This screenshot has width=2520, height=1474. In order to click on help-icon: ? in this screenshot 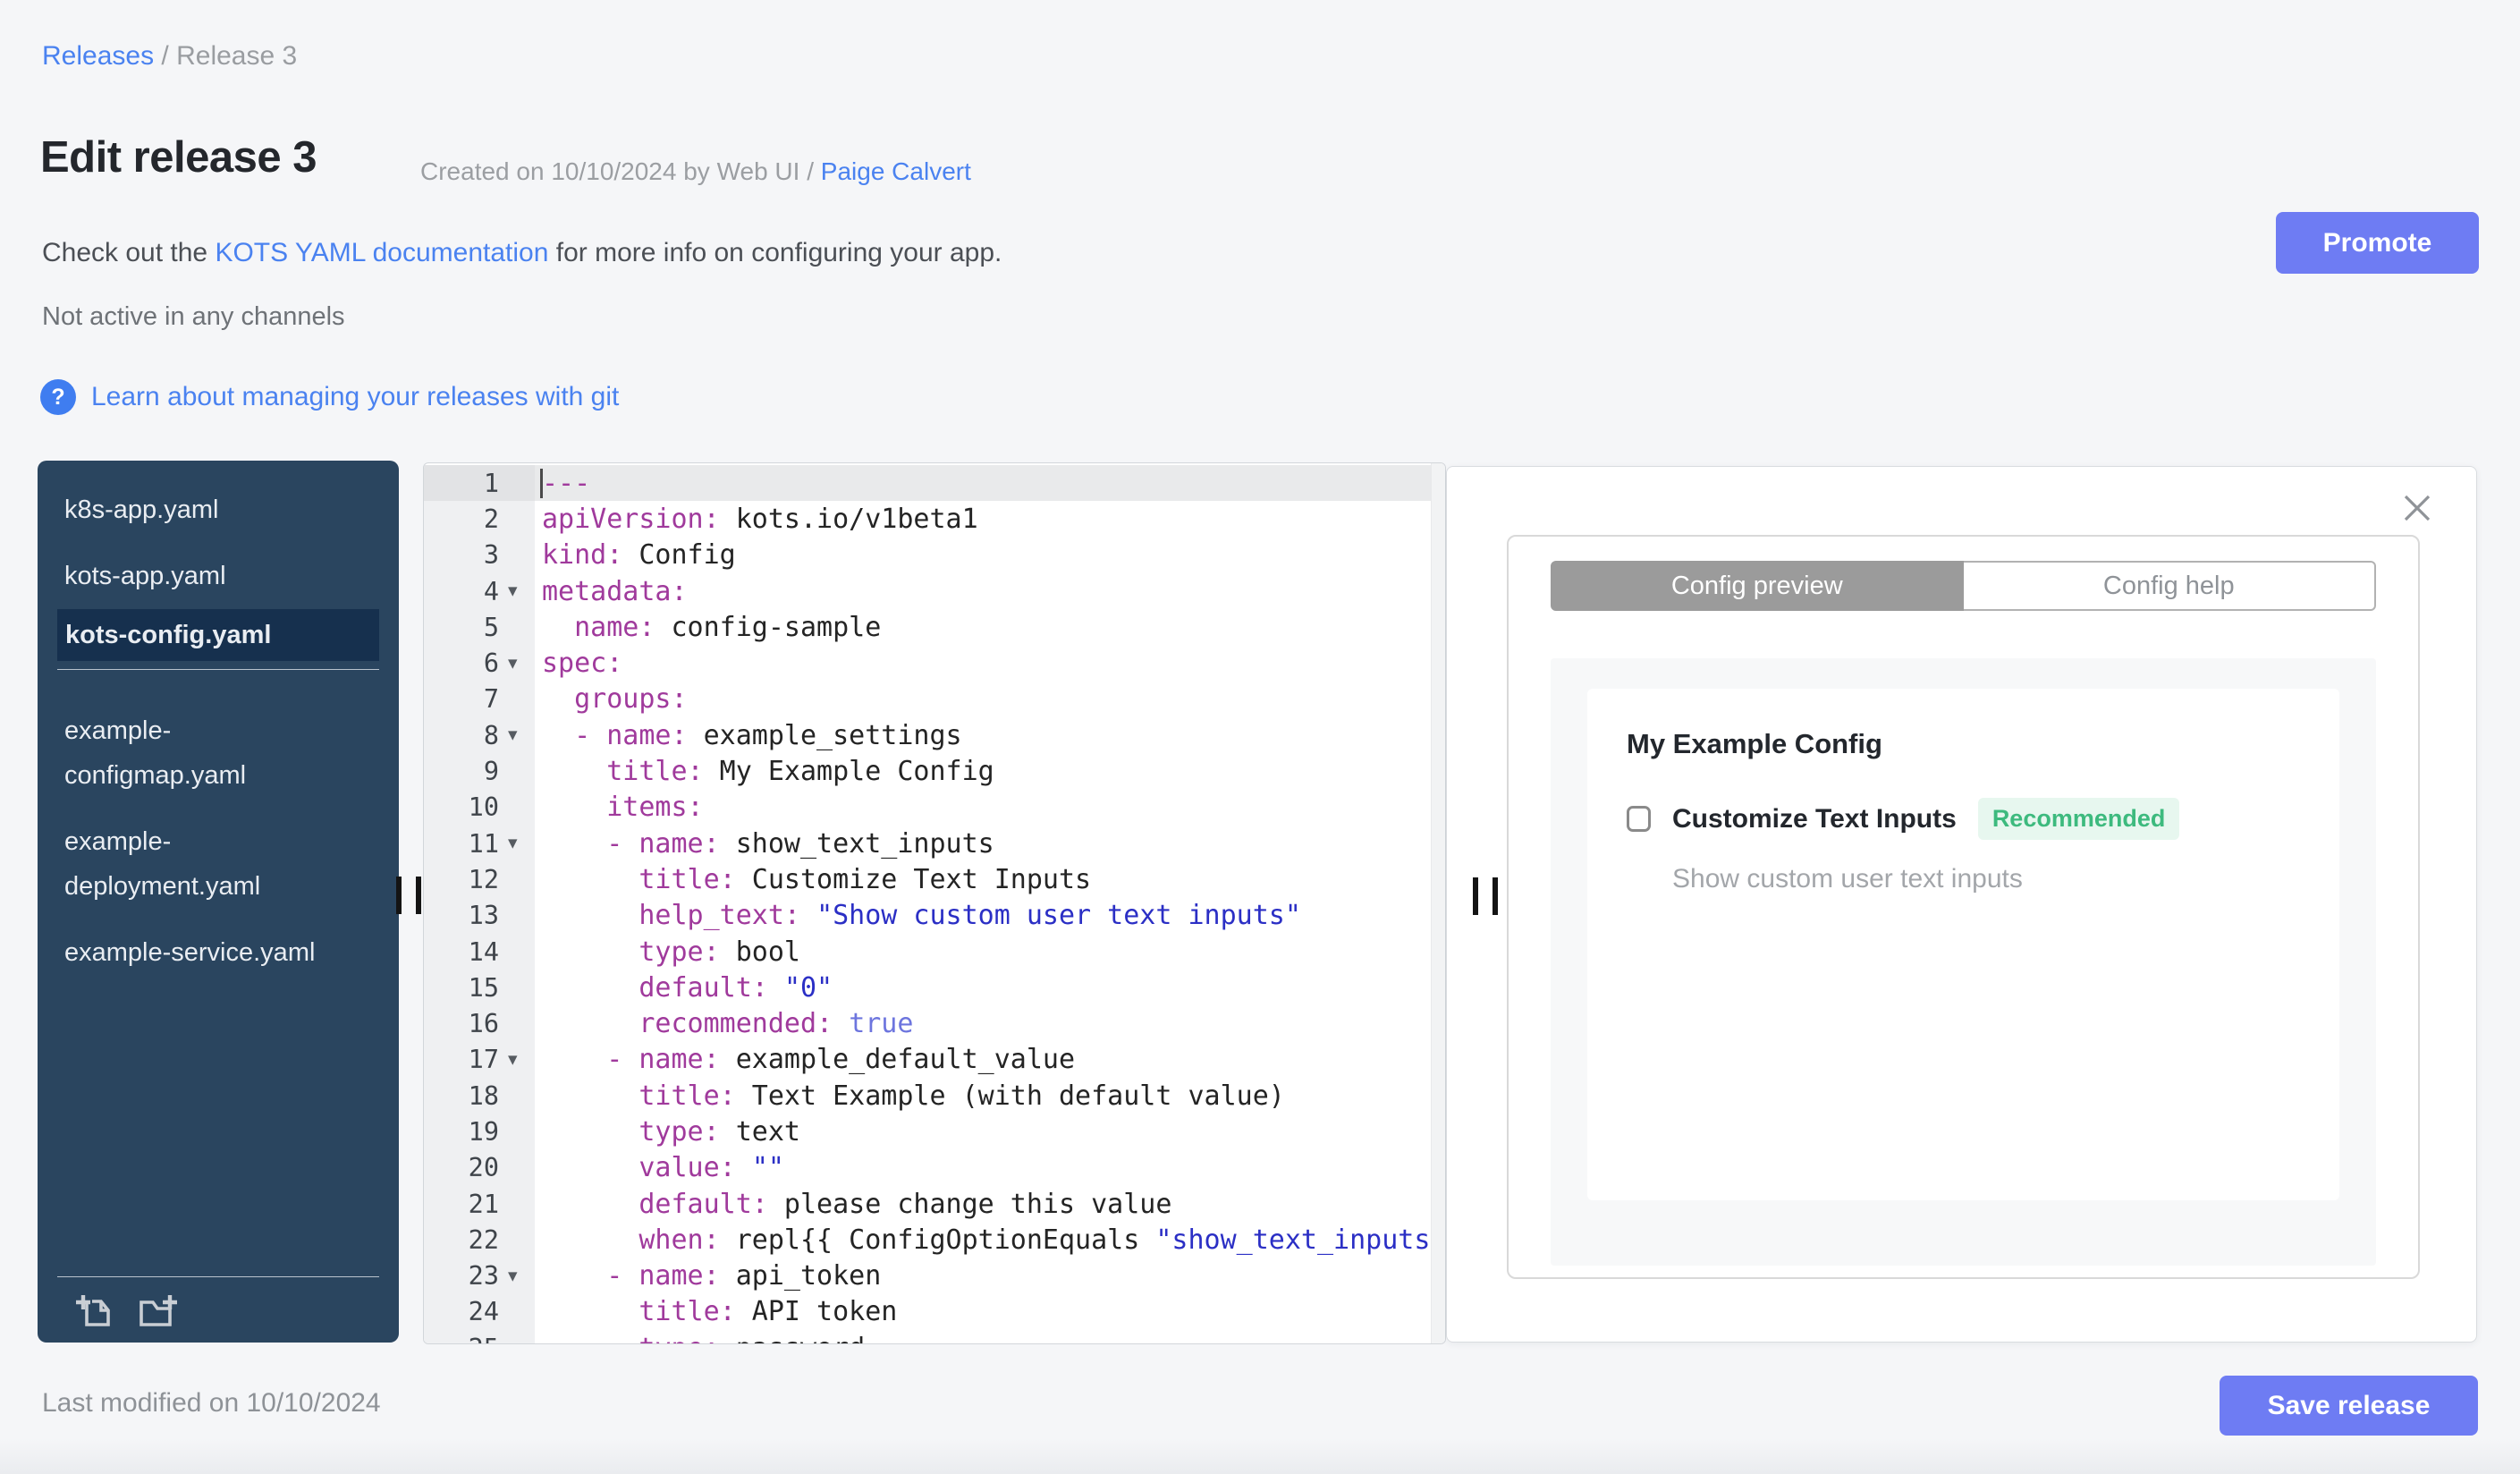, I will do `click(58, 397)`.